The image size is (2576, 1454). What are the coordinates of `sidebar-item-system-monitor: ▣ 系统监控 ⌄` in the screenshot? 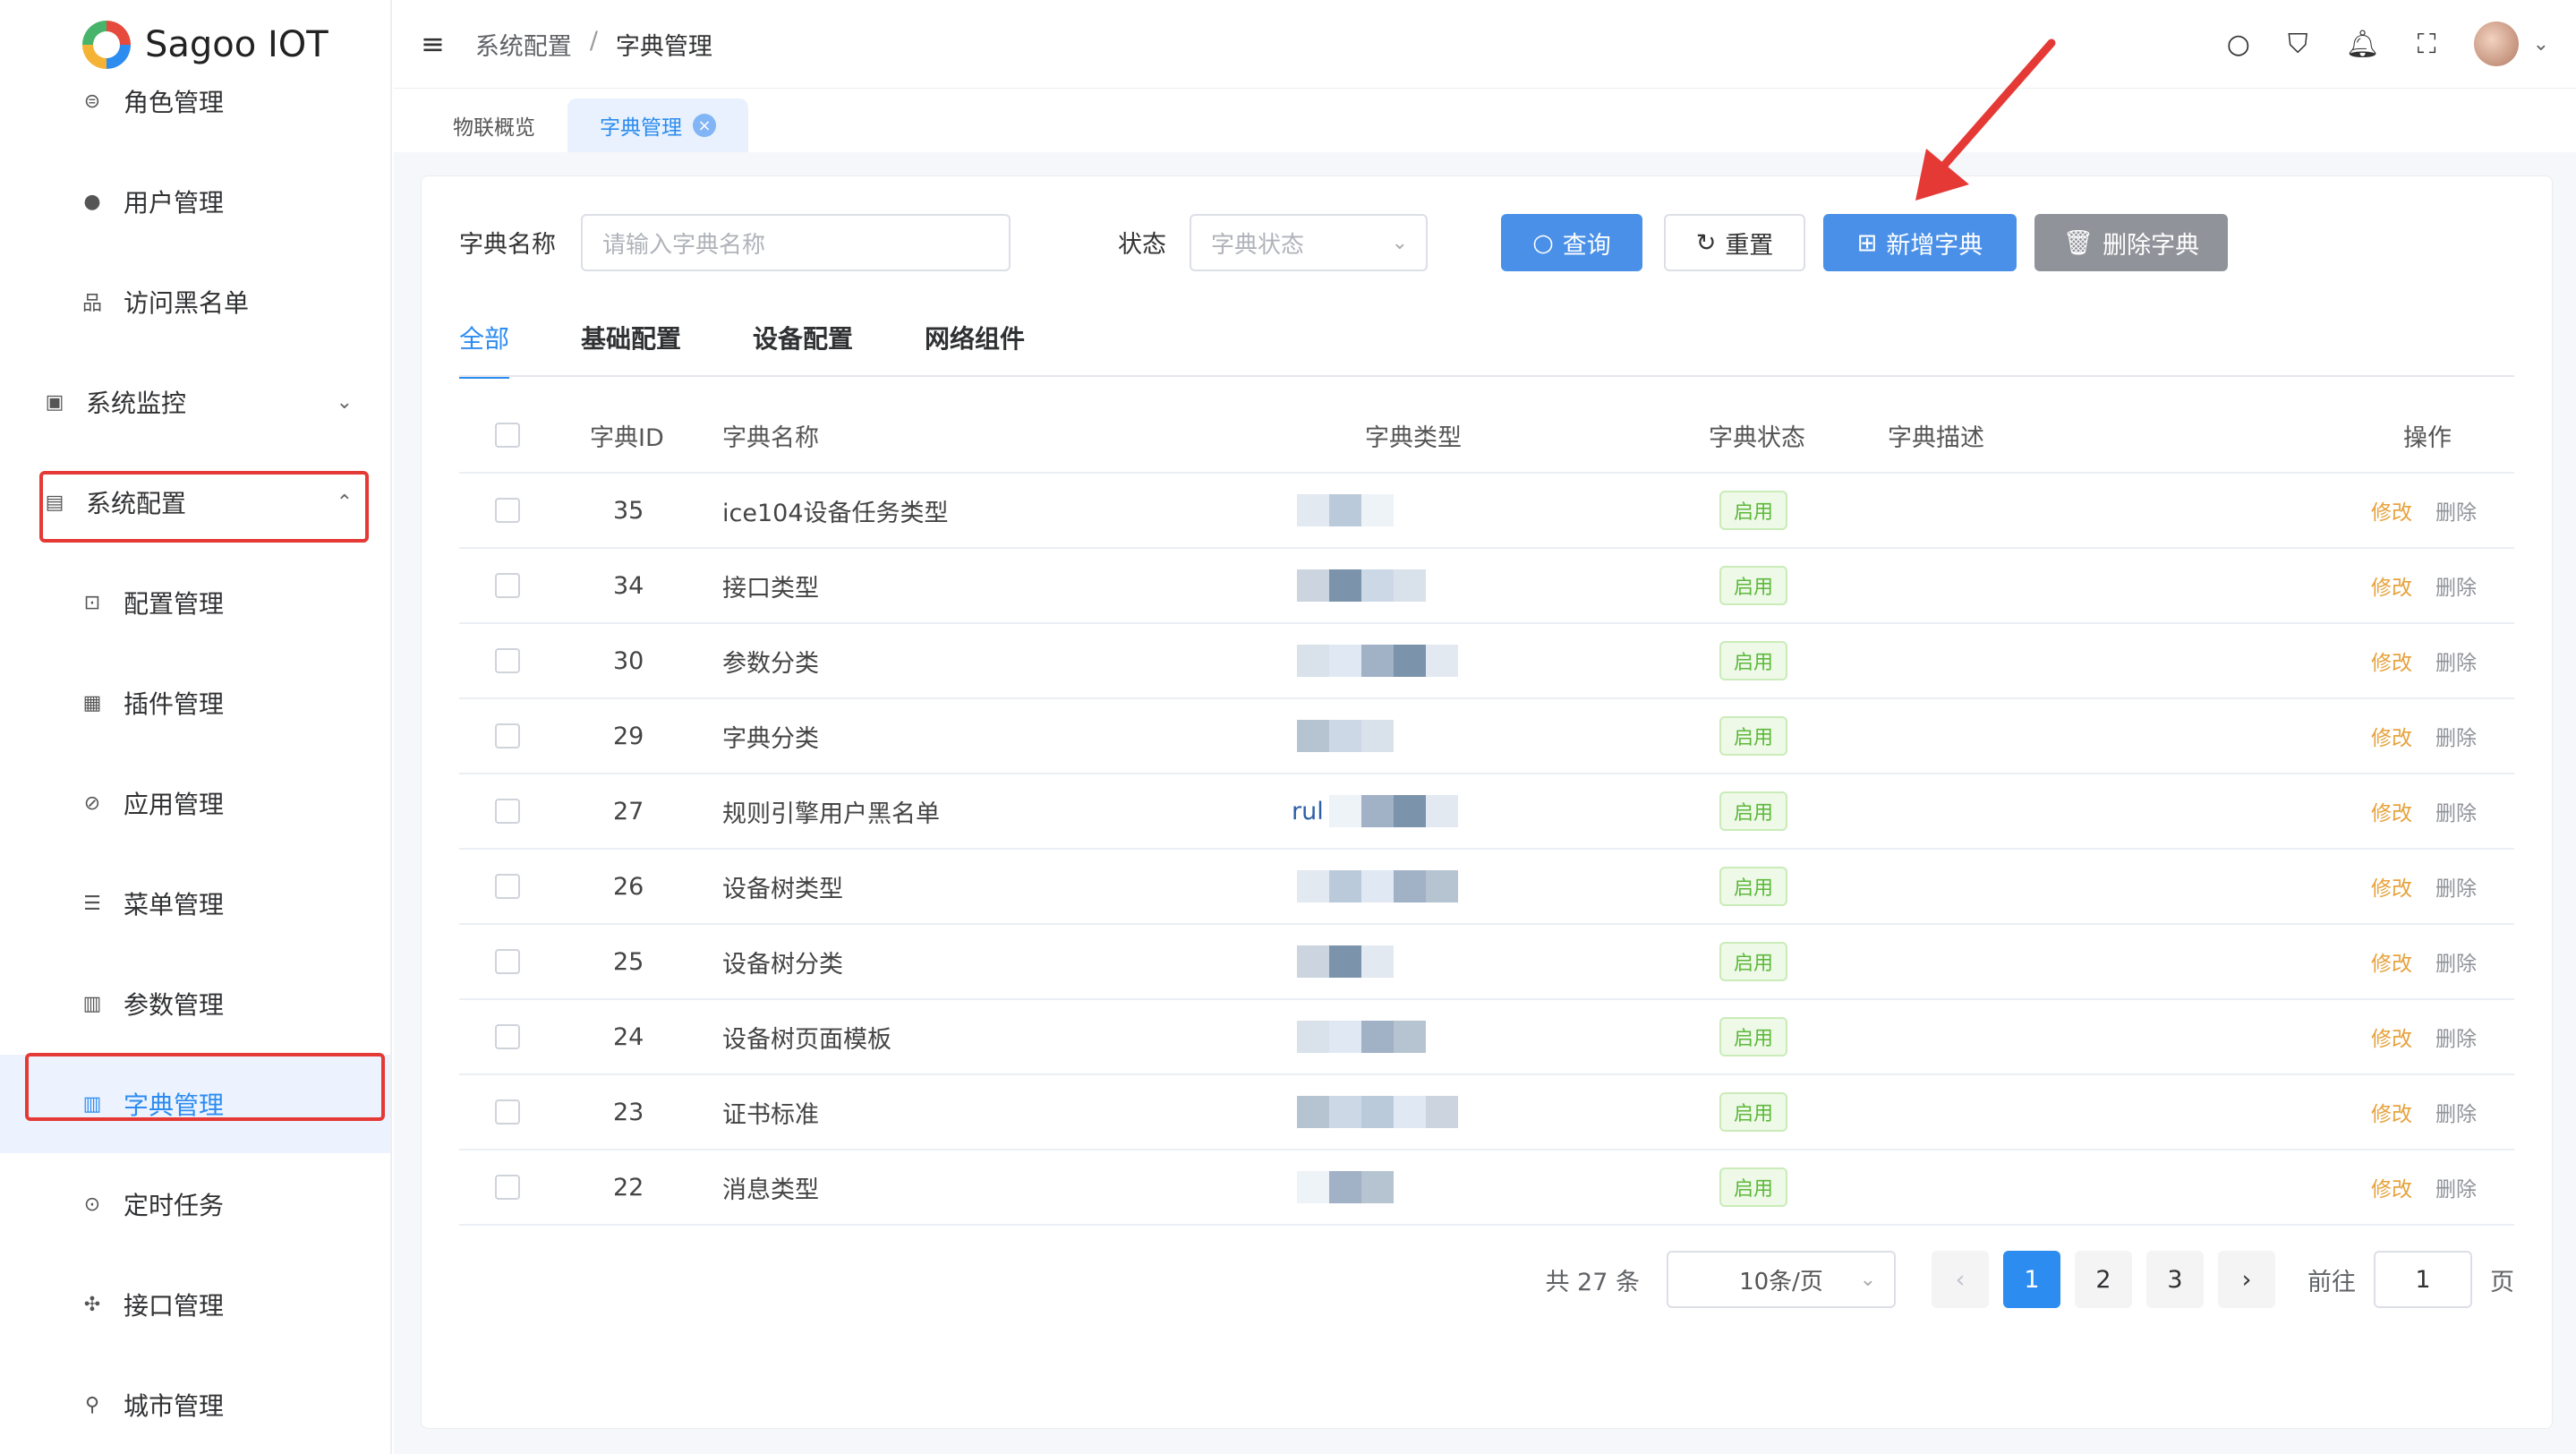 It's located at (195, 402).